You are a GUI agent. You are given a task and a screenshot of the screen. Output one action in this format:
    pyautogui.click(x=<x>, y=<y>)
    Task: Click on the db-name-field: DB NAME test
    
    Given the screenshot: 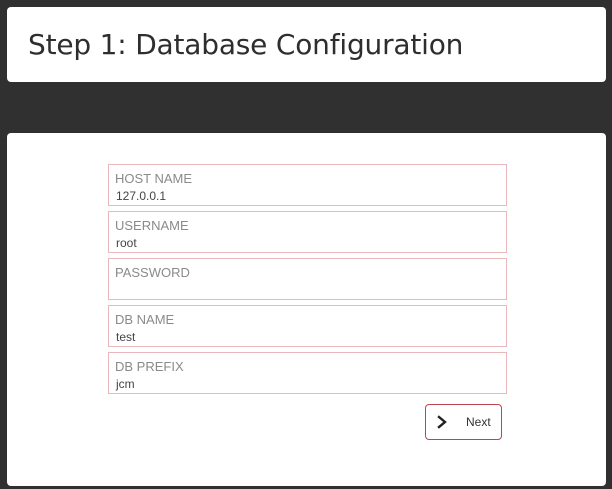 What is the action you would take?
    pyautogui.click(x=307, y=326)
    